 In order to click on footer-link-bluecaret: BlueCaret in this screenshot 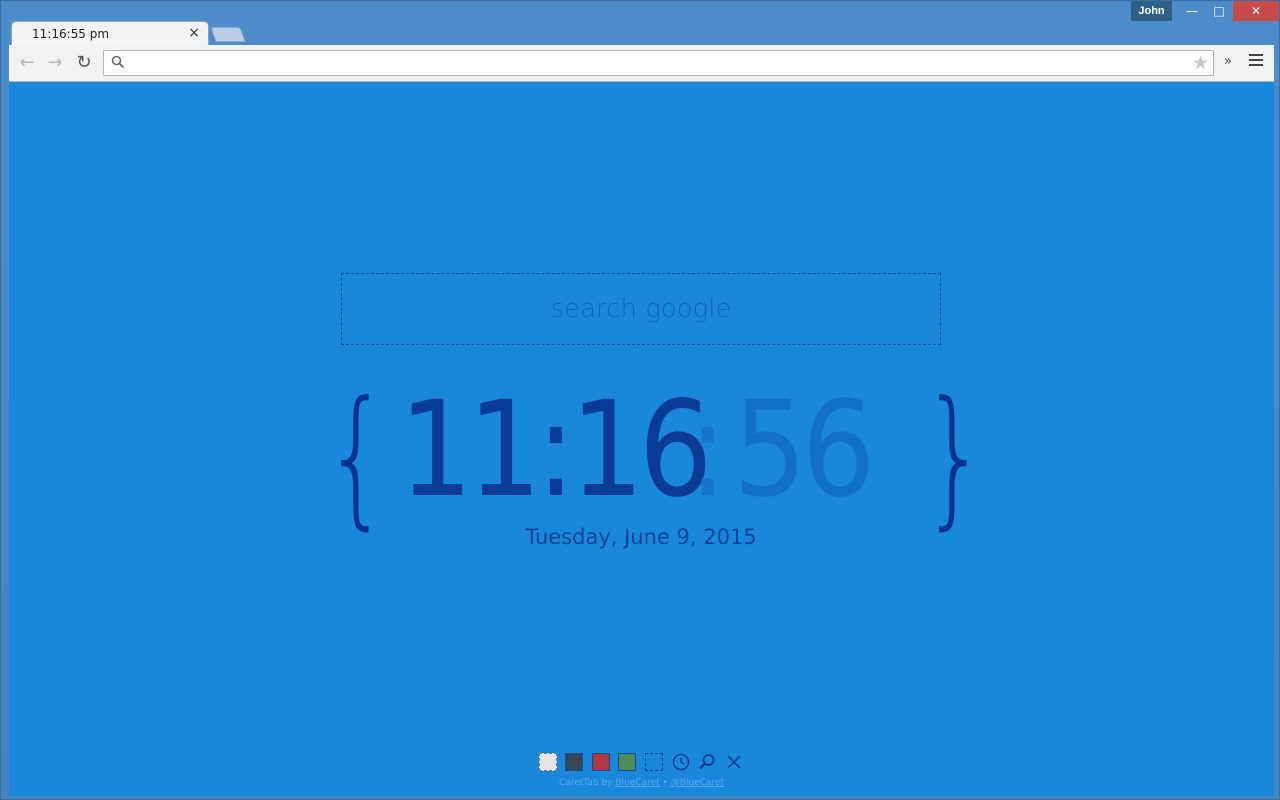, I will do `click(637, 783)`.